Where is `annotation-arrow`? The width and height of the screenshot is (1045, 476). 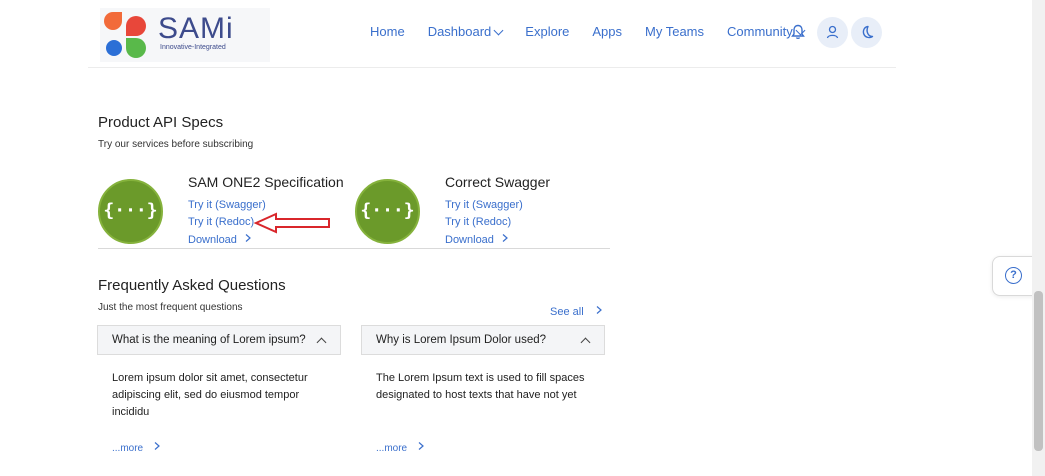
annotation-arrow is located at coordinates (292, 223).